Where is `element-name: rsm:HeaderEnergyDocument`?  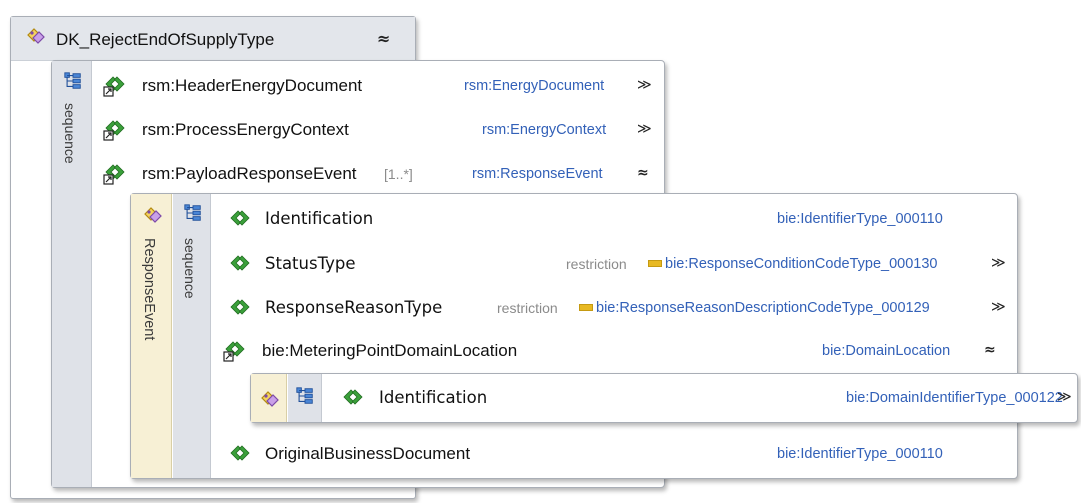 element-name: rsm:HeaderEnergyDocument is located at coordinates (252, 86).